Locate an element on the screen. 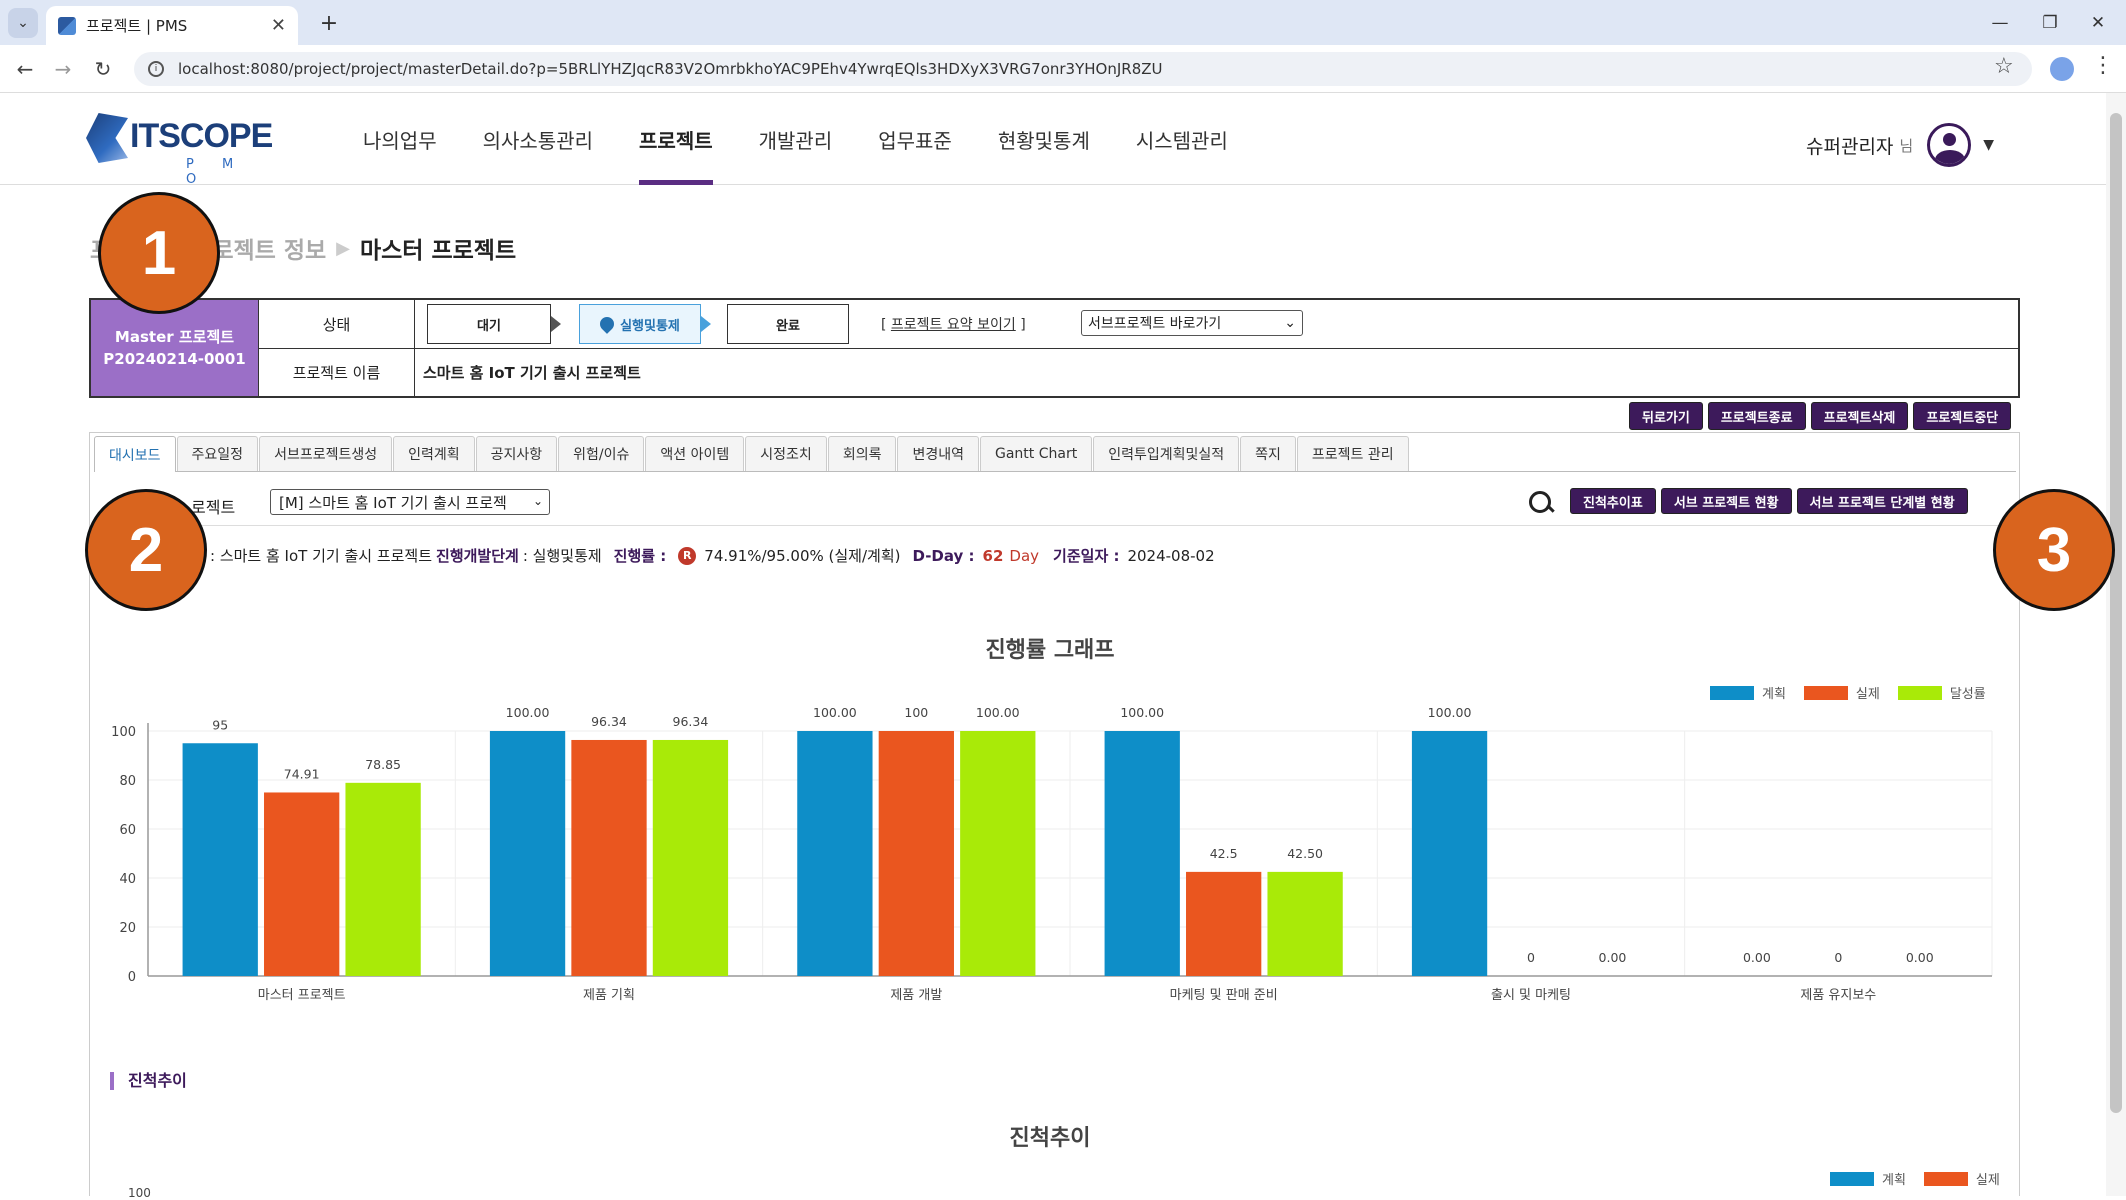 The height and width of the screenshot is (1200, 2126). category-label: 출시 및 마케팅 is located at coordinates (1531, 995).